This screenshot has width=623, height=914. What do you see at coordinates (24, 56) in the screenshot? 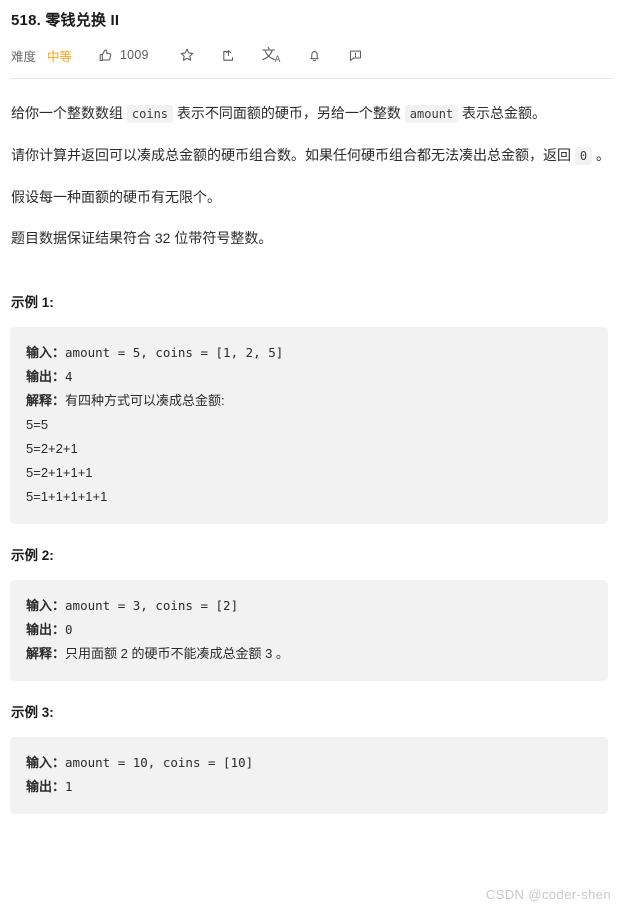
I see `difficulty-label: 难度` at bounding box center [24, 56].